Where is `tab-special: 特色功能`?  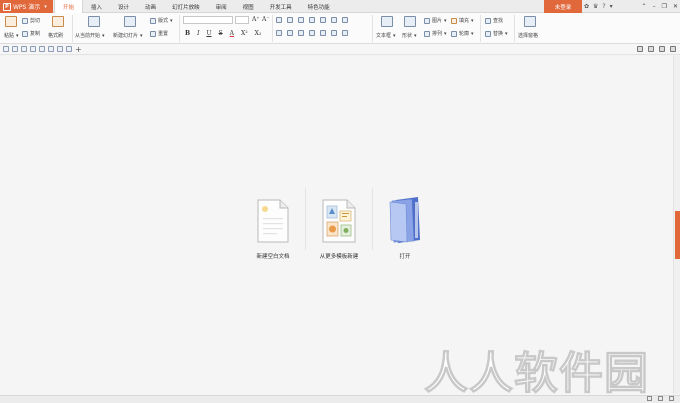 tab-special: 特色功能 is located at coordinates (319, 6).